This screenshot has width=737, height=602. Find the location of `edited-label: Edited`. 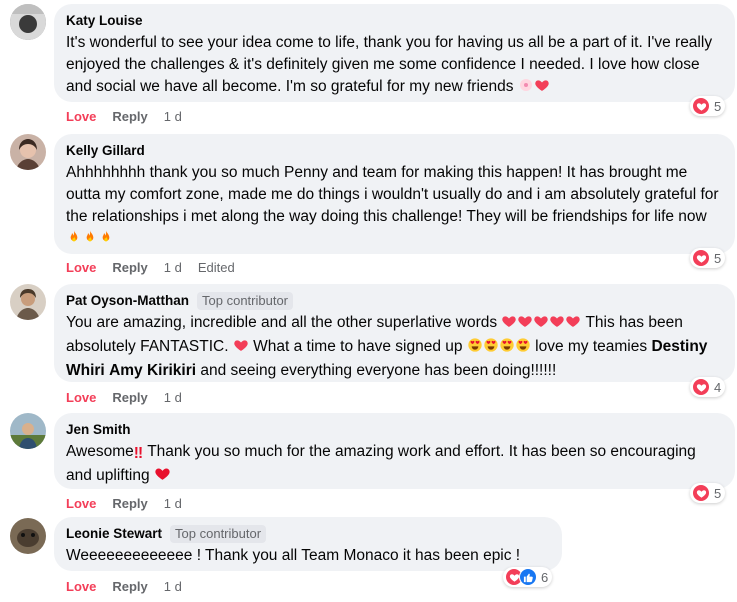

edited-label: Edited is located at coordinates (216, 267).